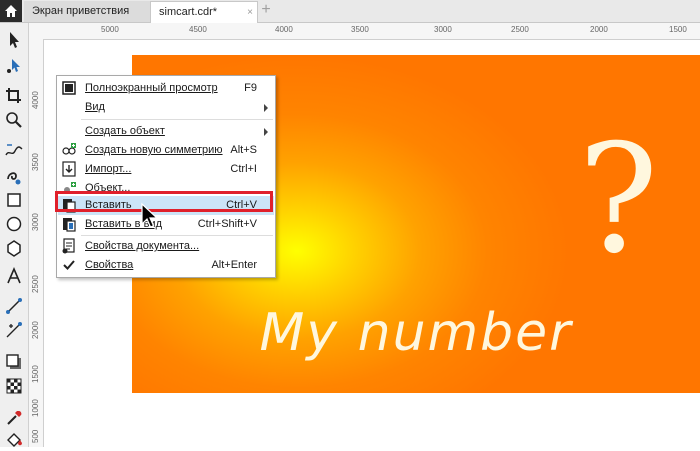  I want to click on rectangle-tool-icon, so click(14, 200).